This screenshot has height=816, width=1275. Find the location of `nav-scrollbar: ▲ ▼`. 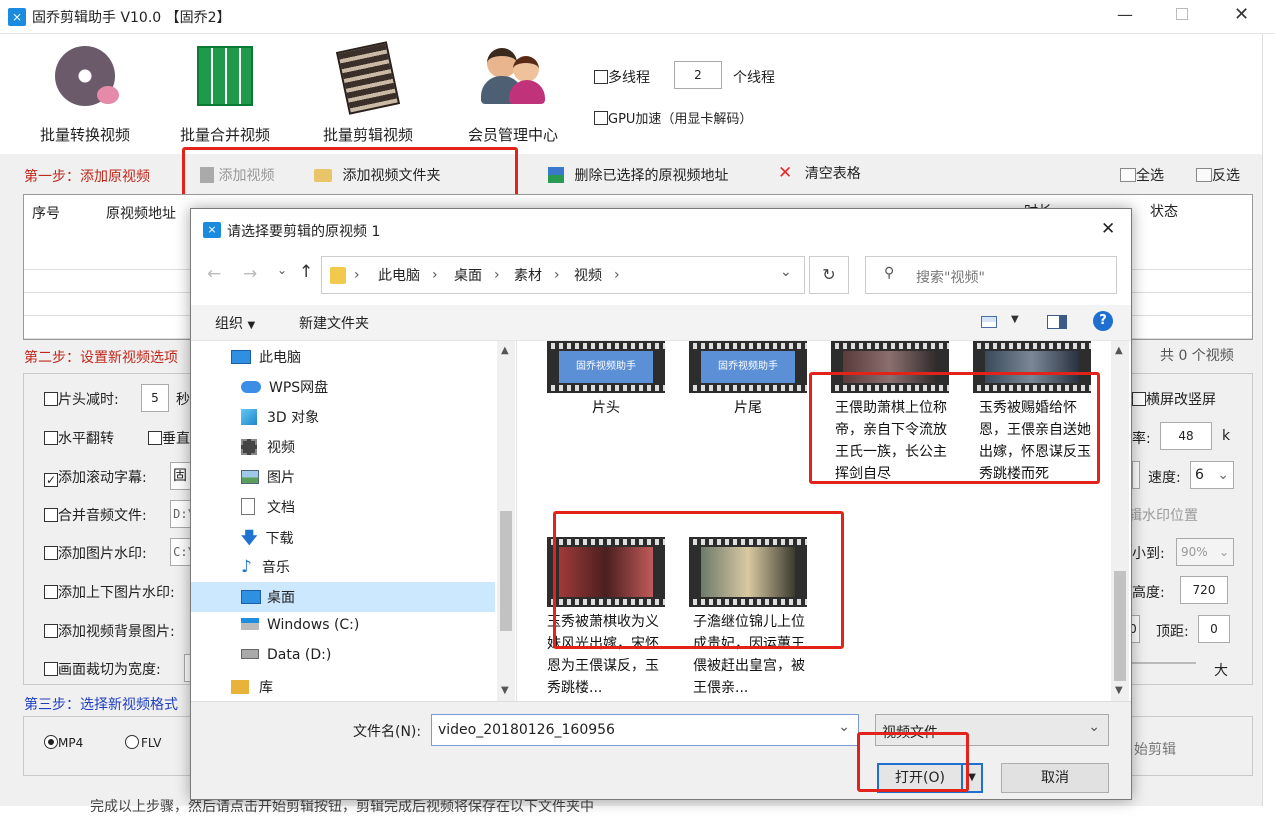

nav-scrollbar: ▲ ▼ is located at coordinates (506, 521).